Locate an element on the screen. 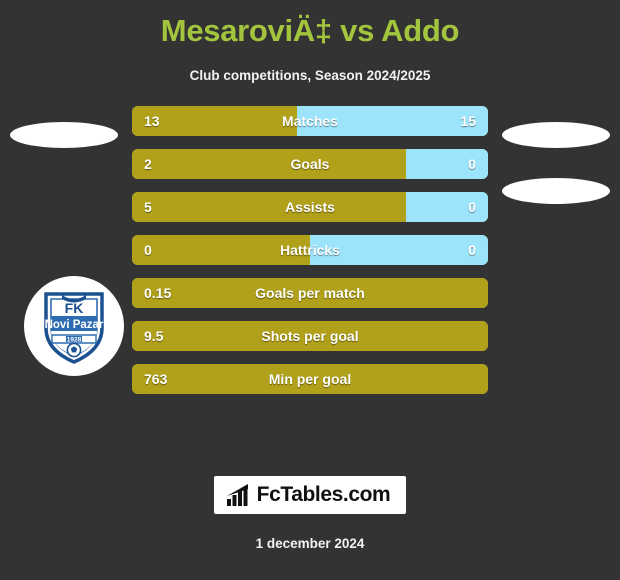 This screenshot has width=620, height=580. stat-bar-row: 0 Hattricks 0 is located at coordinates (310, 250).